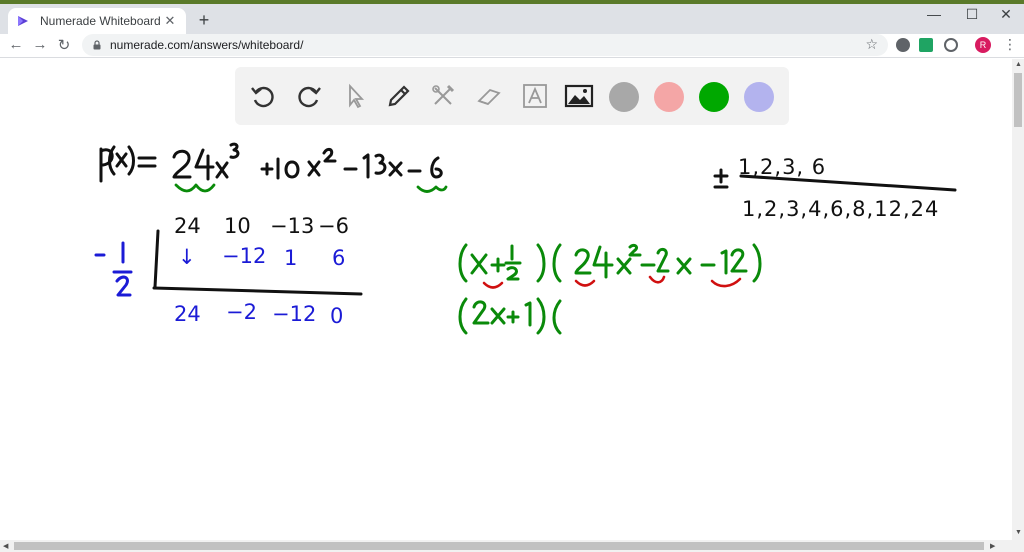 This screenshot has height=552, width=1024. Describe the element at coordinates (6, 529) in the screenshot. I see `polynomial-text: P(x)= 24x³ +10x² −13x −6` at that location.